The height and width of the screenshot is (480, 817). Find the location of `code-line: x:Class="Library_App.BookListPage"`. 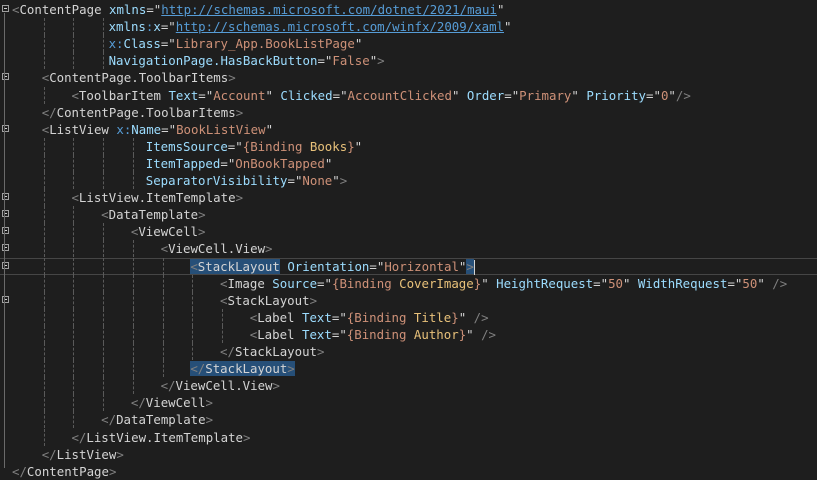

code-line: x:Class="Library_App.BookListPage" is located at coordinates (408, 44).